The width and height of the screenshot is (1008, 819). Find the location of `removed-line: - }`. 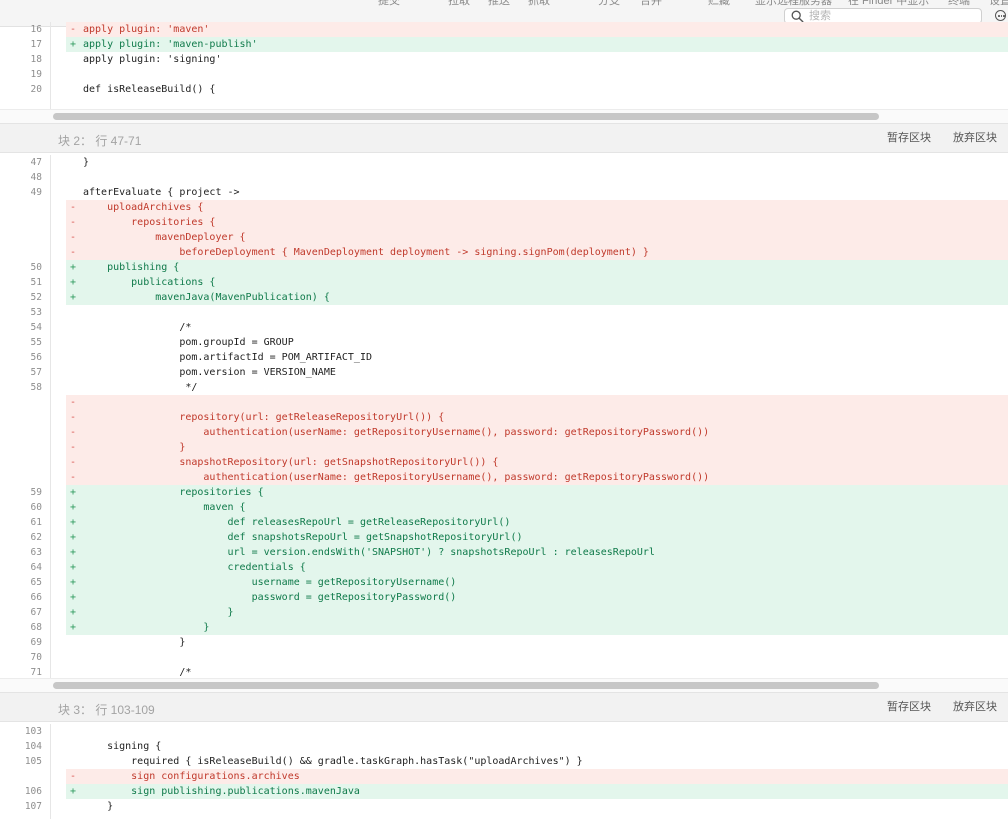

removed-line: - } is located at coordinates (504, 447).